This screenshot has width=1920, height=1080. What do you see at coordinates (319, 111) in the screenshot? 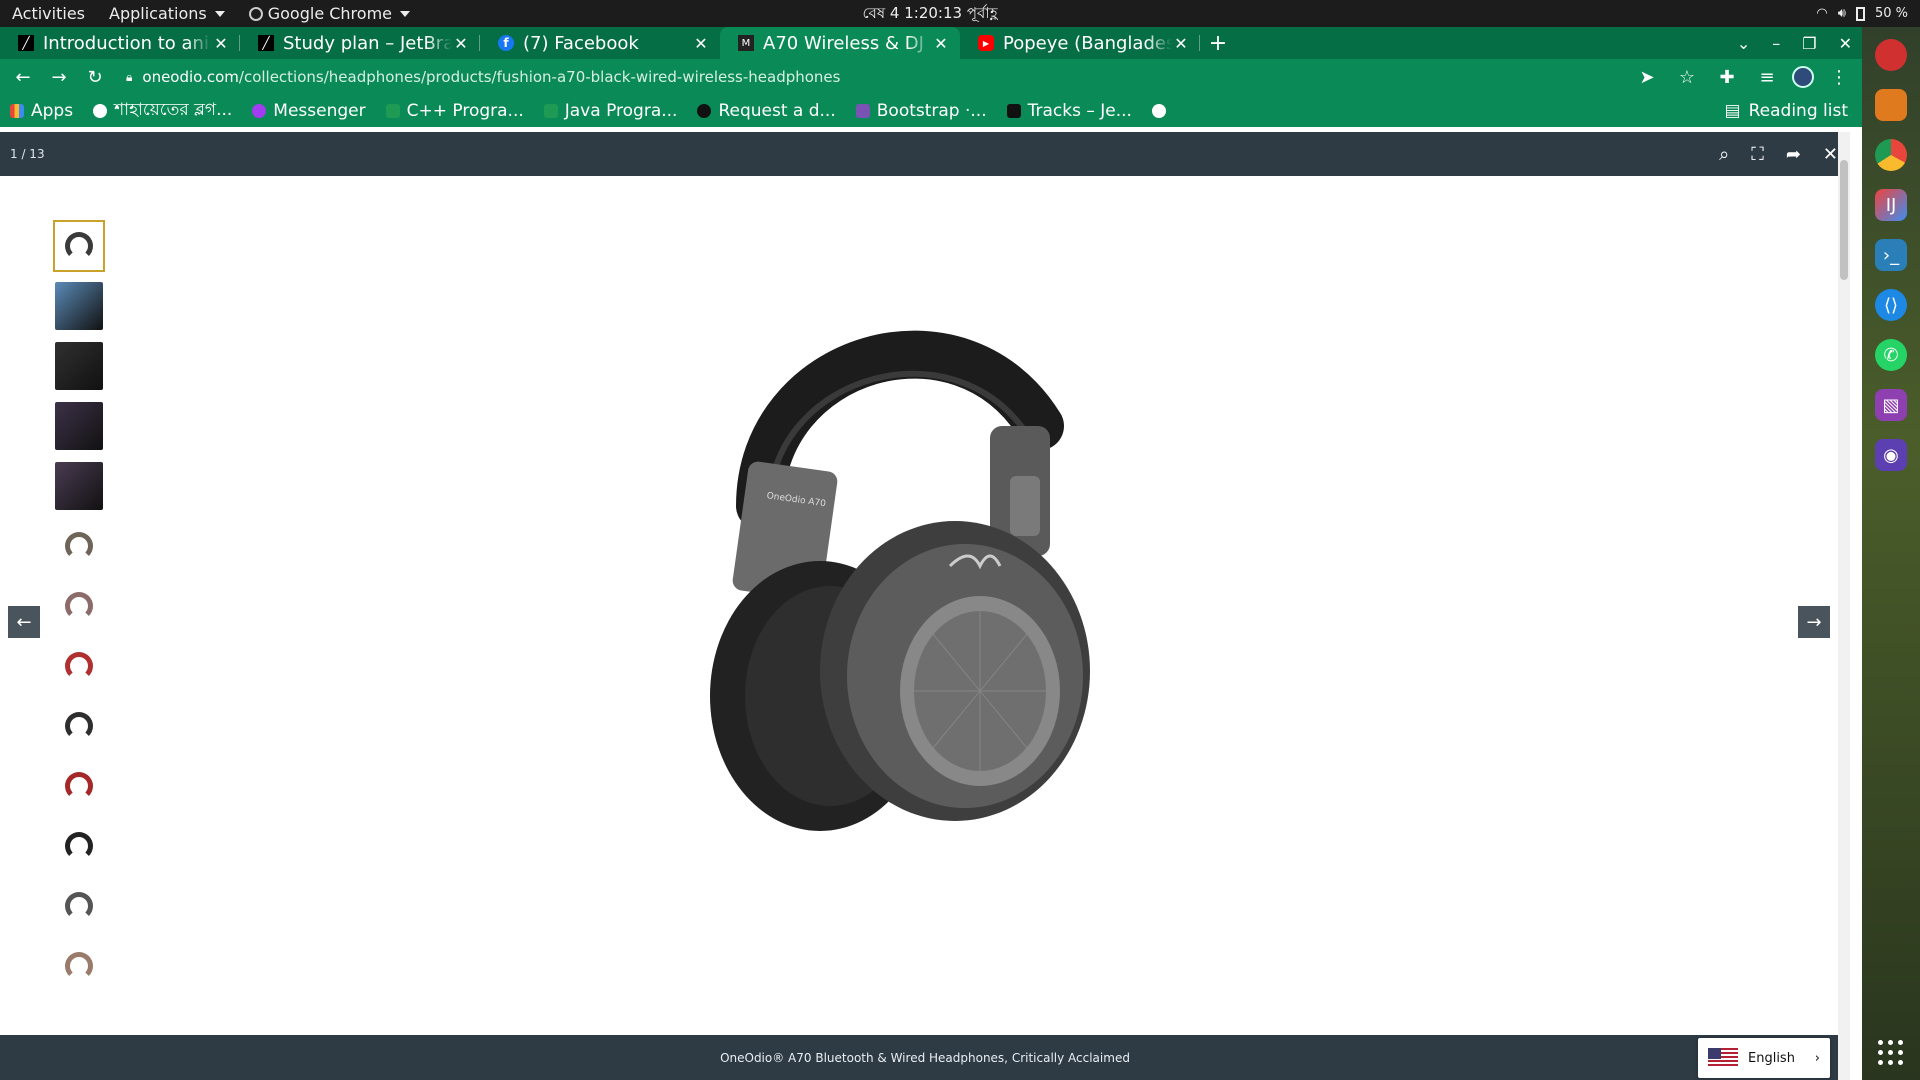
I see `bookmark-label: Messenger` at bounding box center [319, 111].